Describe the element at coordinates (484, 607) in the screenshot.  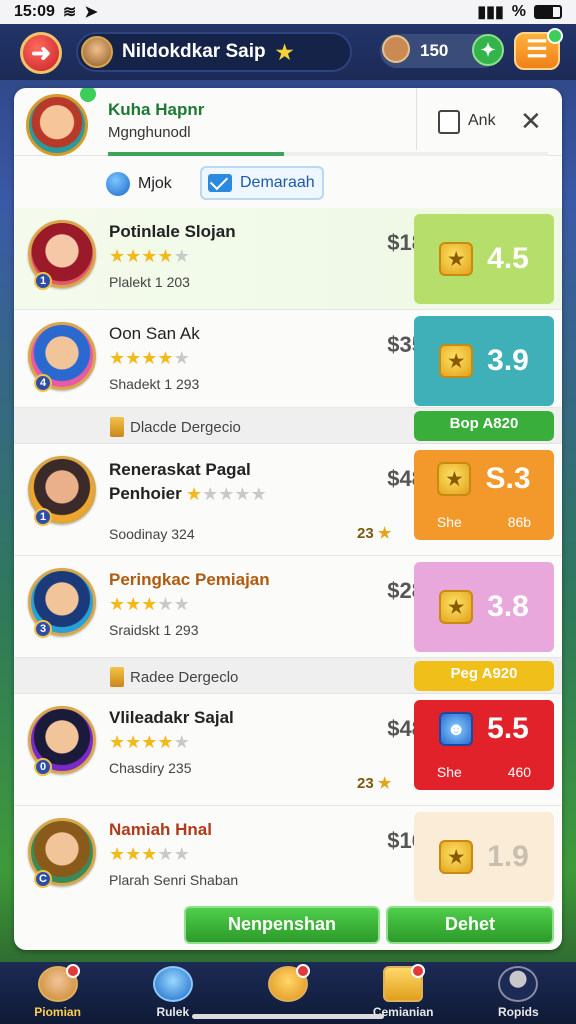
I see `score-badge: ★ 3.8` at that location.